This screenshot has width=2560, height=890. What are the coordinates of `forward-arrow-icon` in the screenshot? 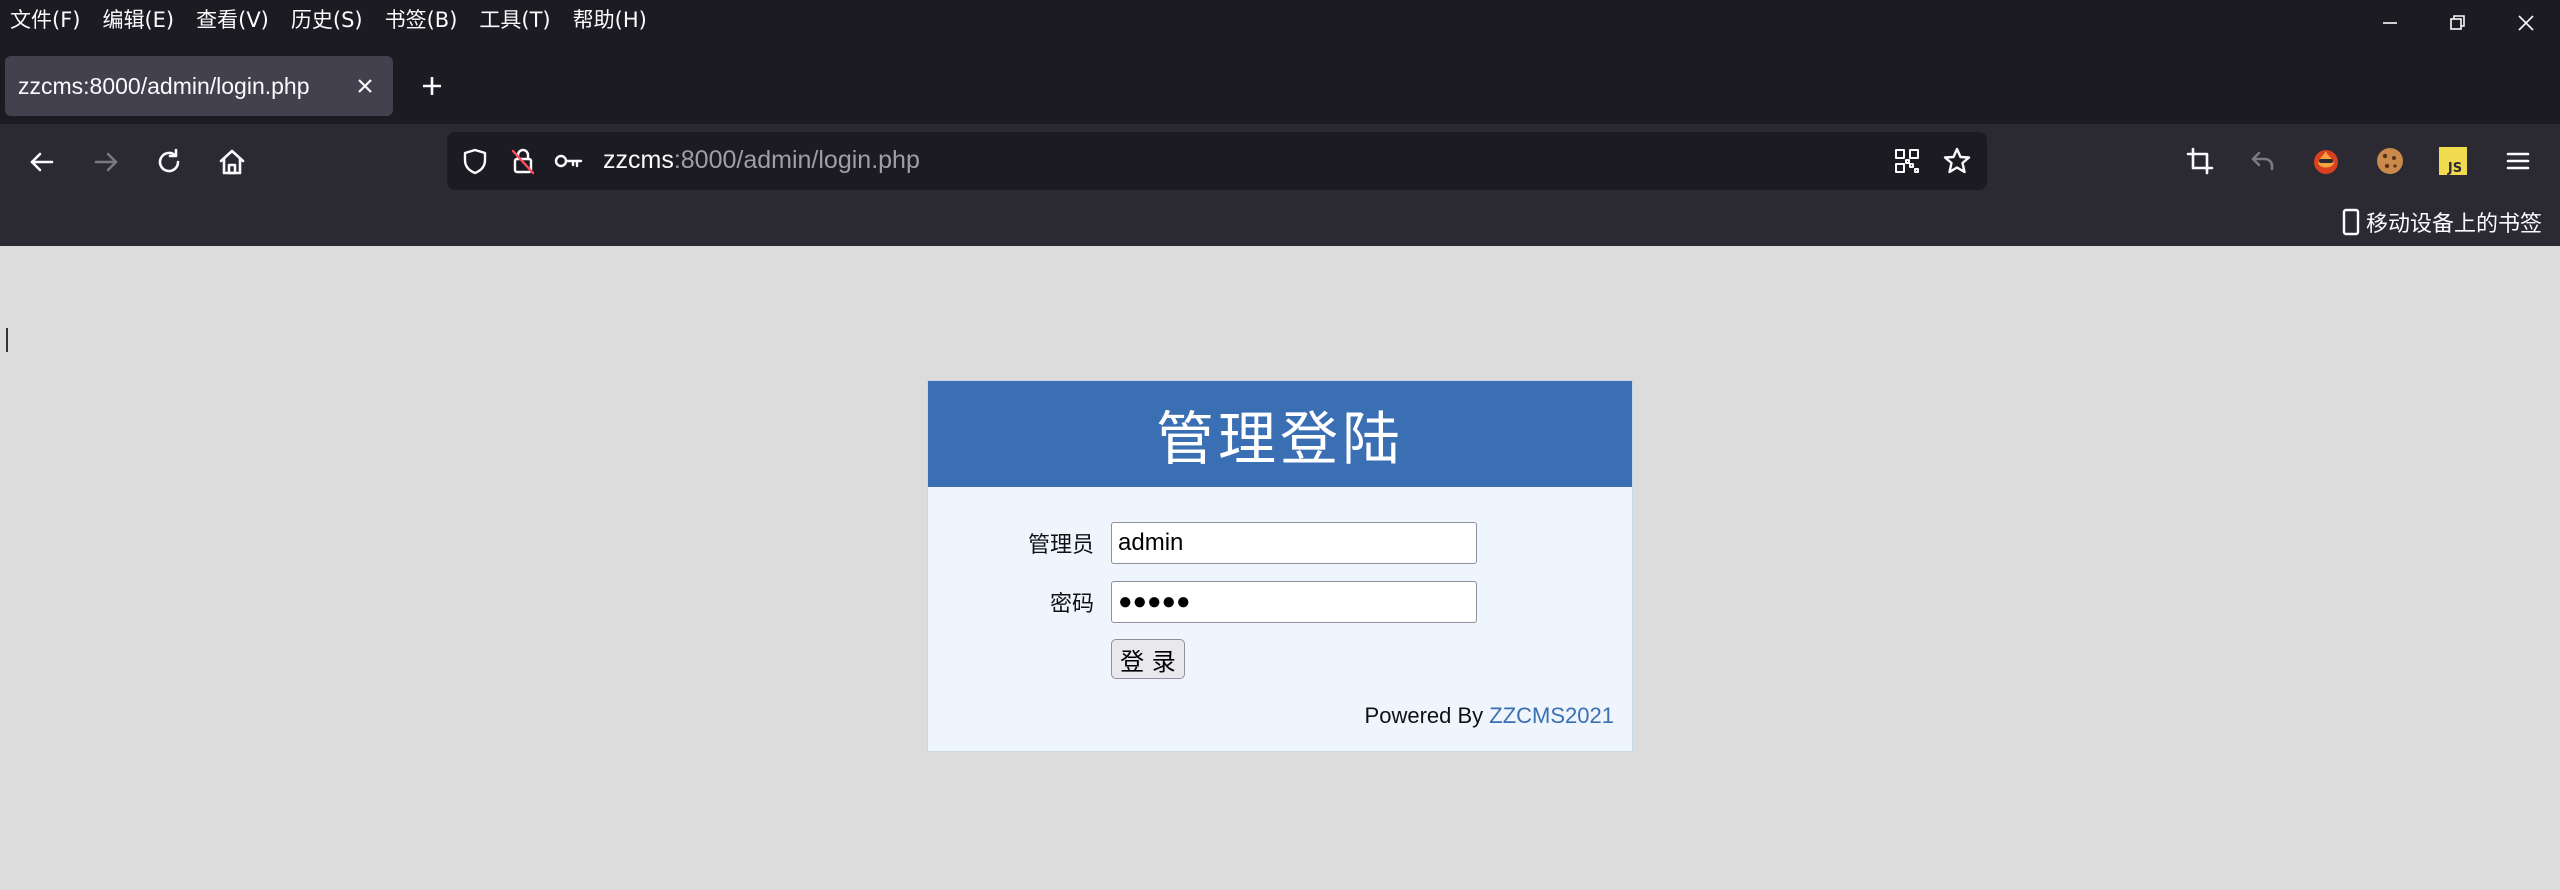 It's located at (106, 162).